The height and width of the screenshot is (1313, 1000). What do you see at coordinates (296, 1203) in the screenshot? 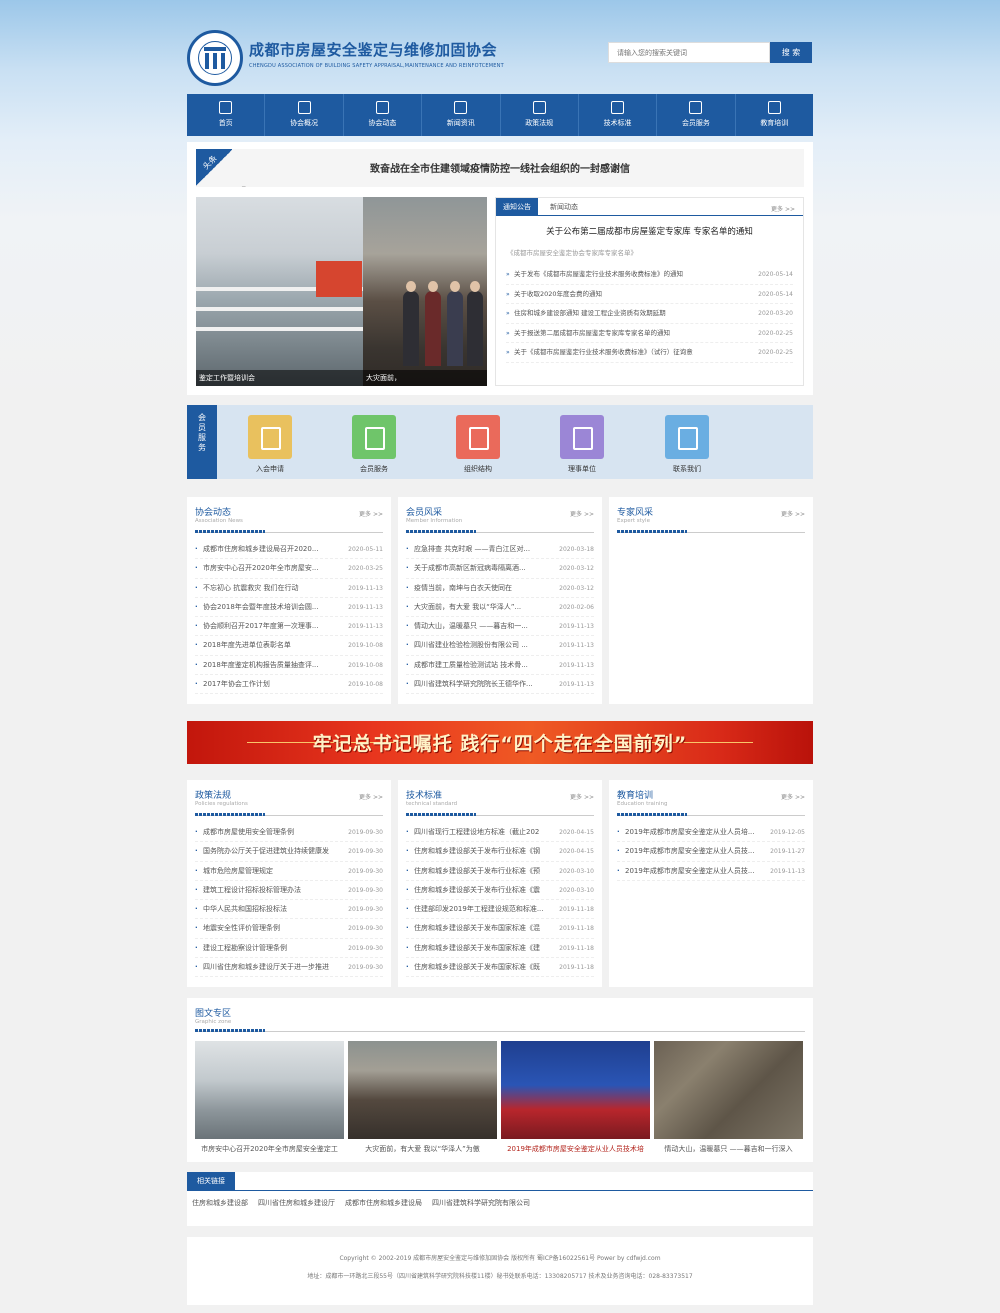
I see `related-link: 四川省住房和城乡建设厅` at bounding box center [296, 1203].